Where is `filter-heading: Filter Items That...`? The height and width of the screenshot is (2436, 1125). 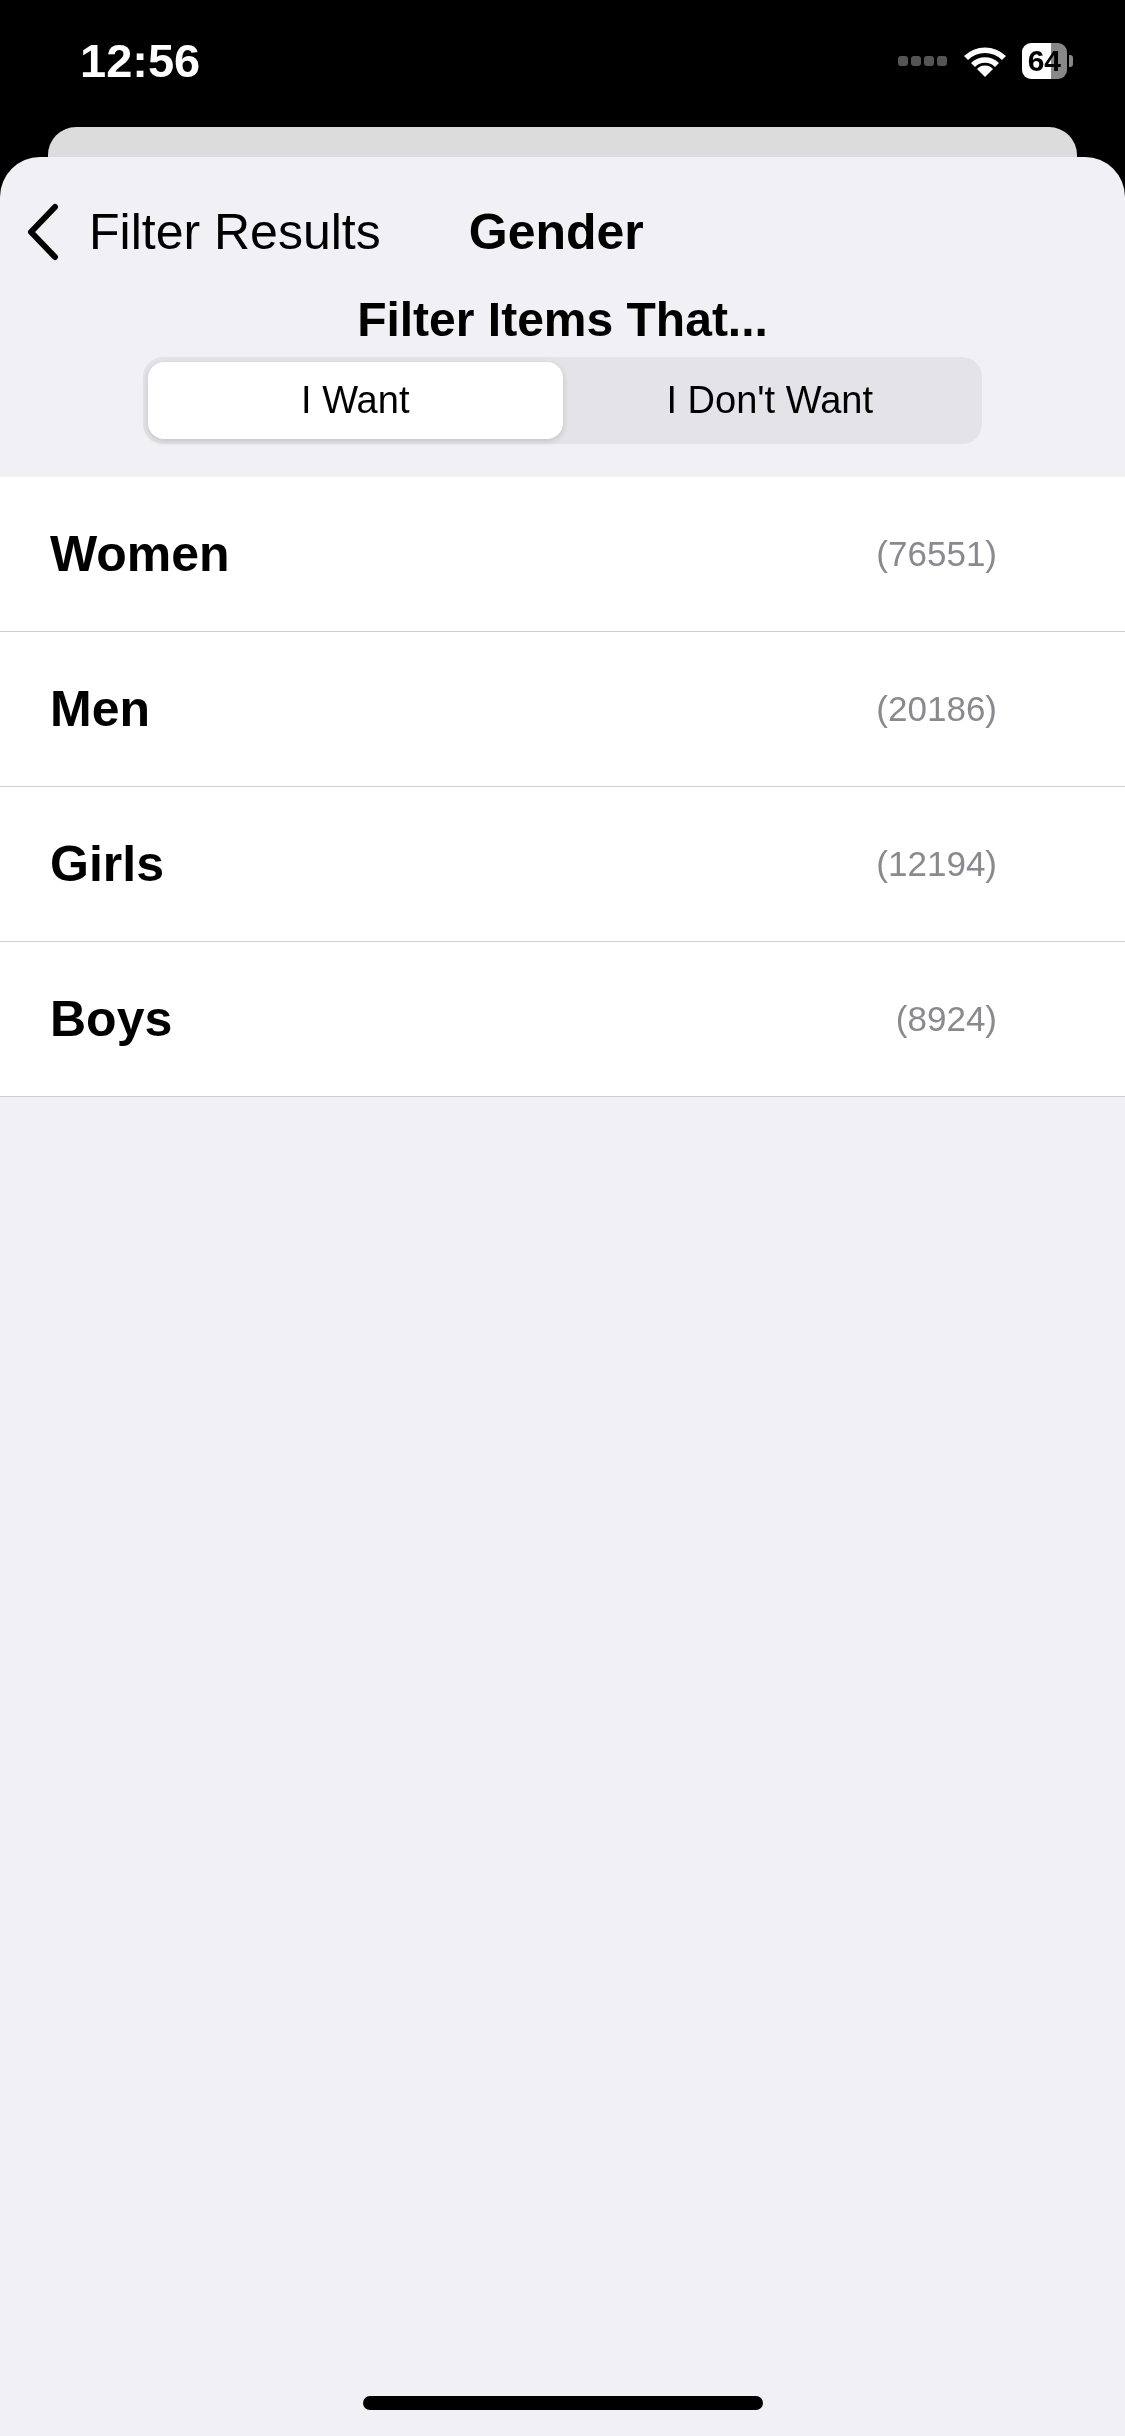
filter-heading: Filter Items That... is located at coordinates (562, 319).